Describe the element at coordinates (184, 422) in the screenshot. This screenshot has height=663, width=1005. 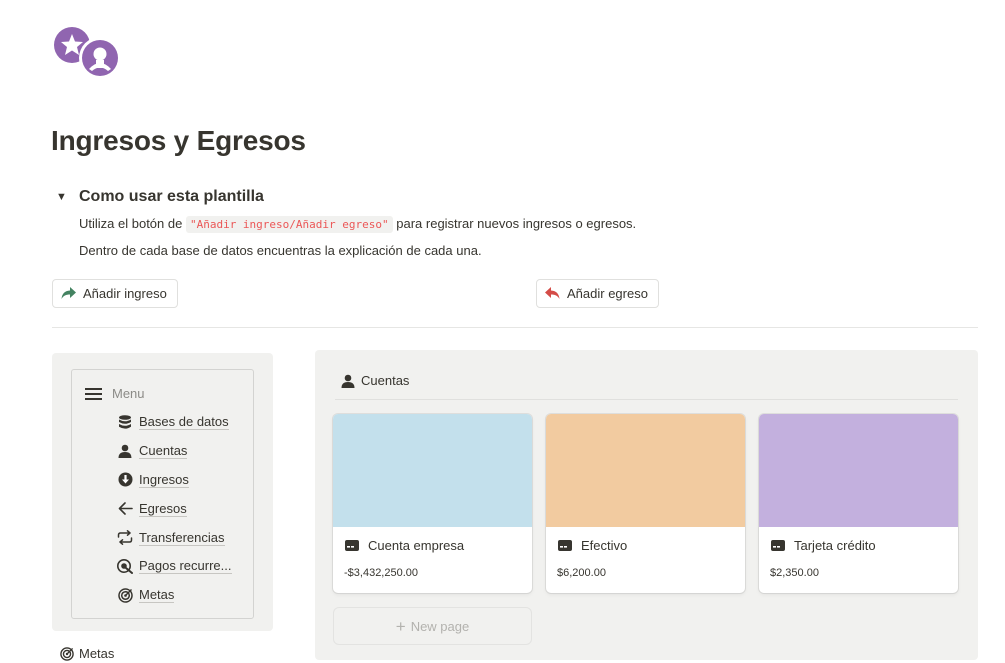
I see `menu-item-label: Bases de datos` at that location.